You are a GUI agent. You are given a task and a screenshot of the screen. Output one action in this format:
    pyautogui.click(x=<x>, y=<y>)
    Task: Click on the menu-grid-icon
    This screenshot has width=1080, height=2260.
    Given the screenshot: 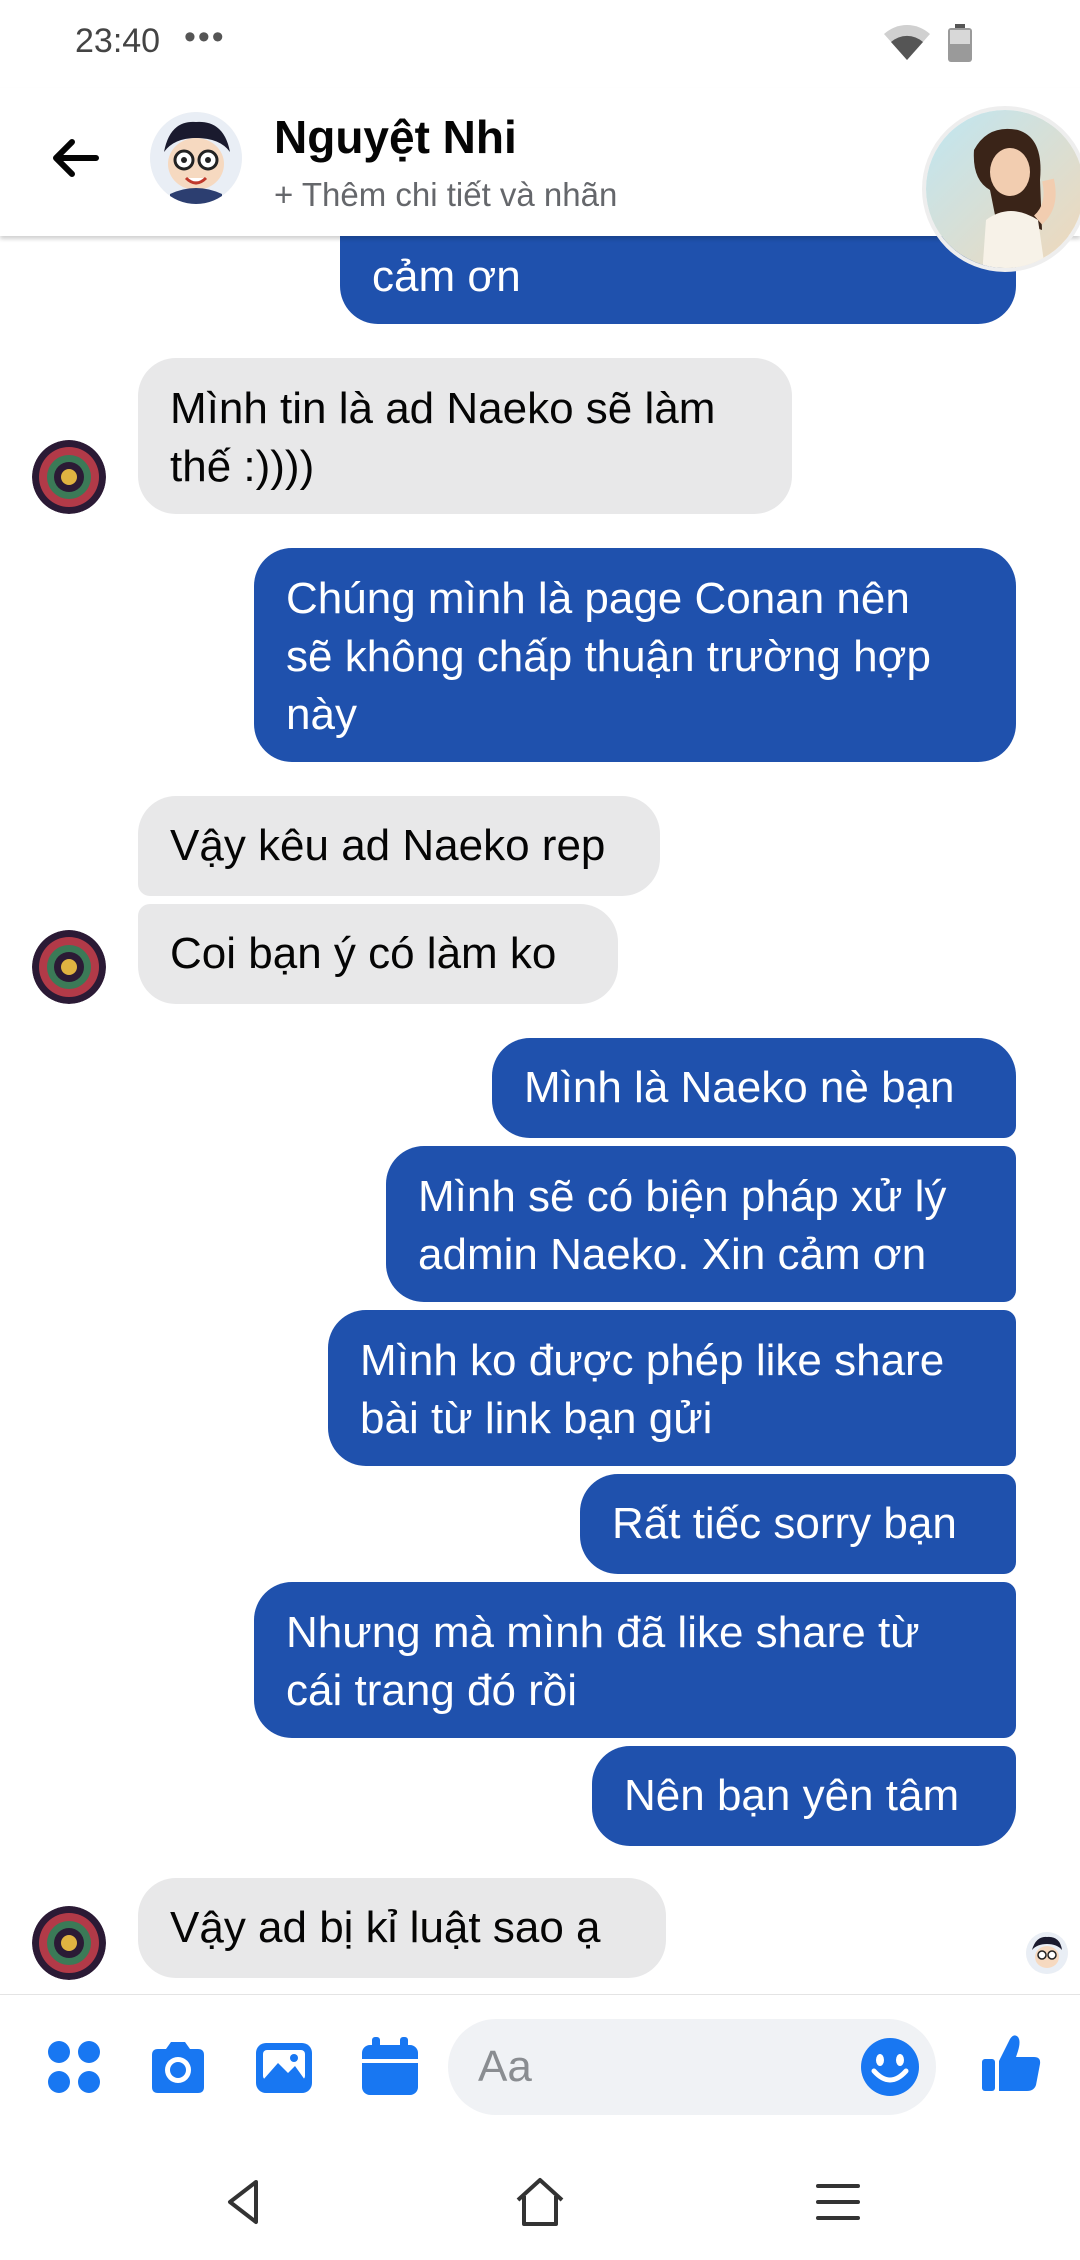 What is the action you would take?
    pyautogui.click(x=74, y=2067)
    